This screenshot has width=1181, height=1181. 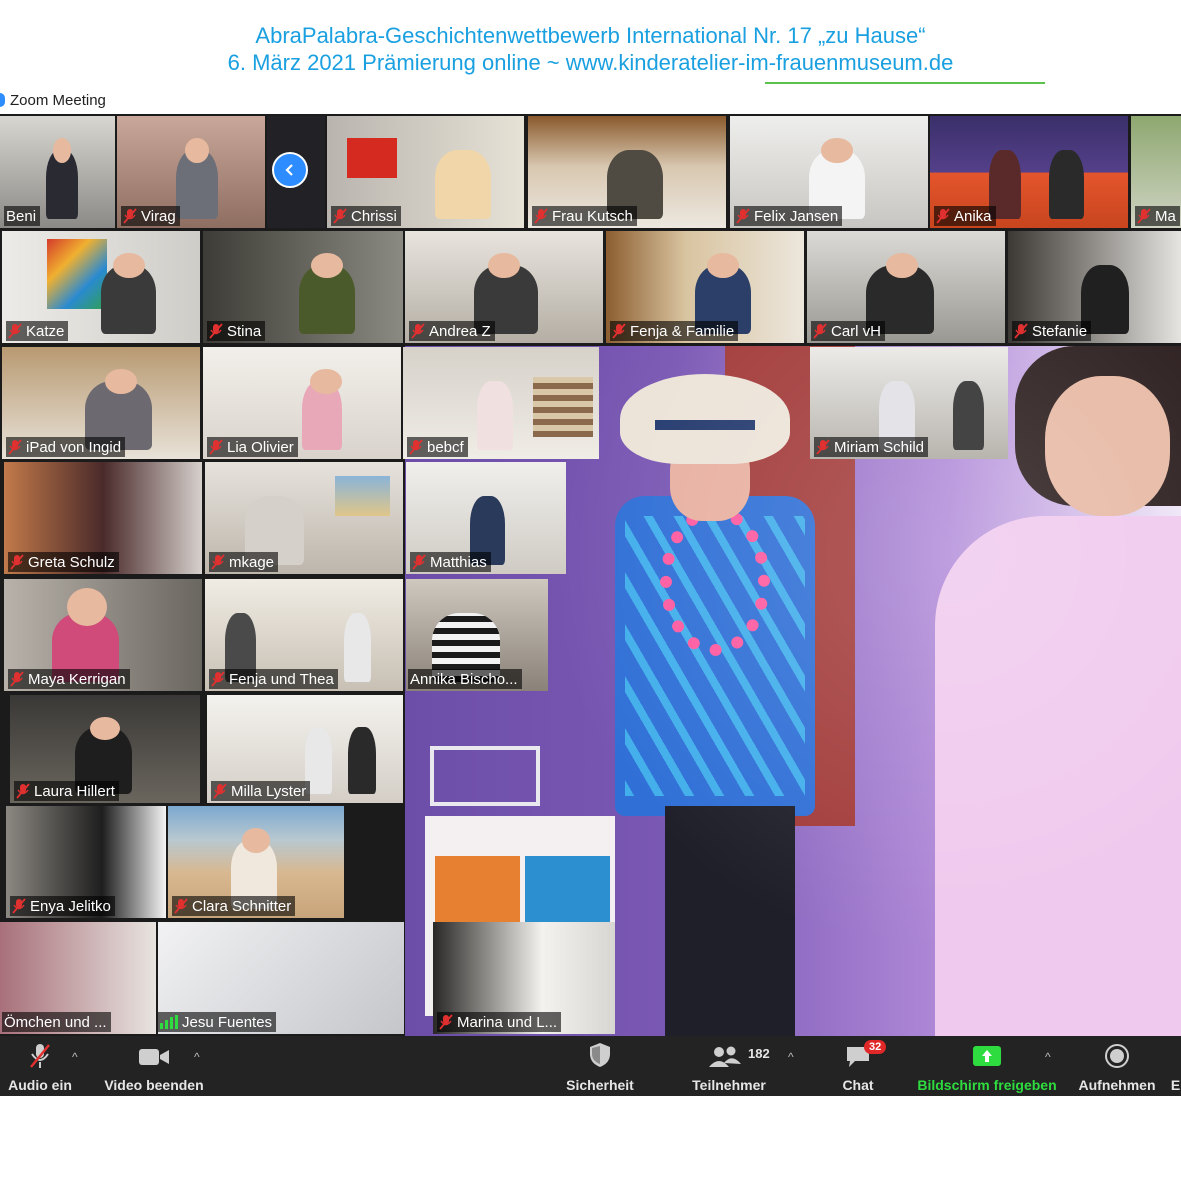 I want to click on participant-tile: Andrea Z, so click(x=504, y=287).